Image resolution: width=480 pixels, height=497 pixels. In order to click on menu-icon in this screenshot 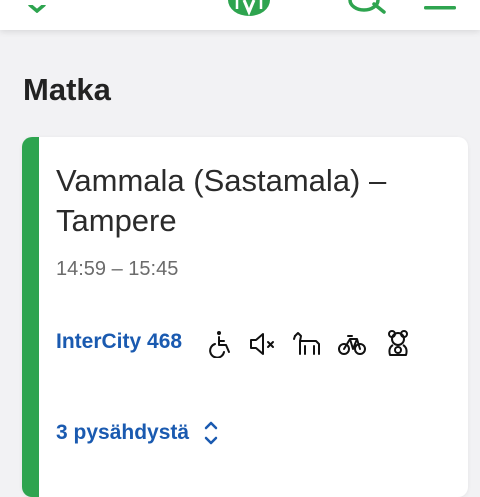, I will do `click(440, 9)`.